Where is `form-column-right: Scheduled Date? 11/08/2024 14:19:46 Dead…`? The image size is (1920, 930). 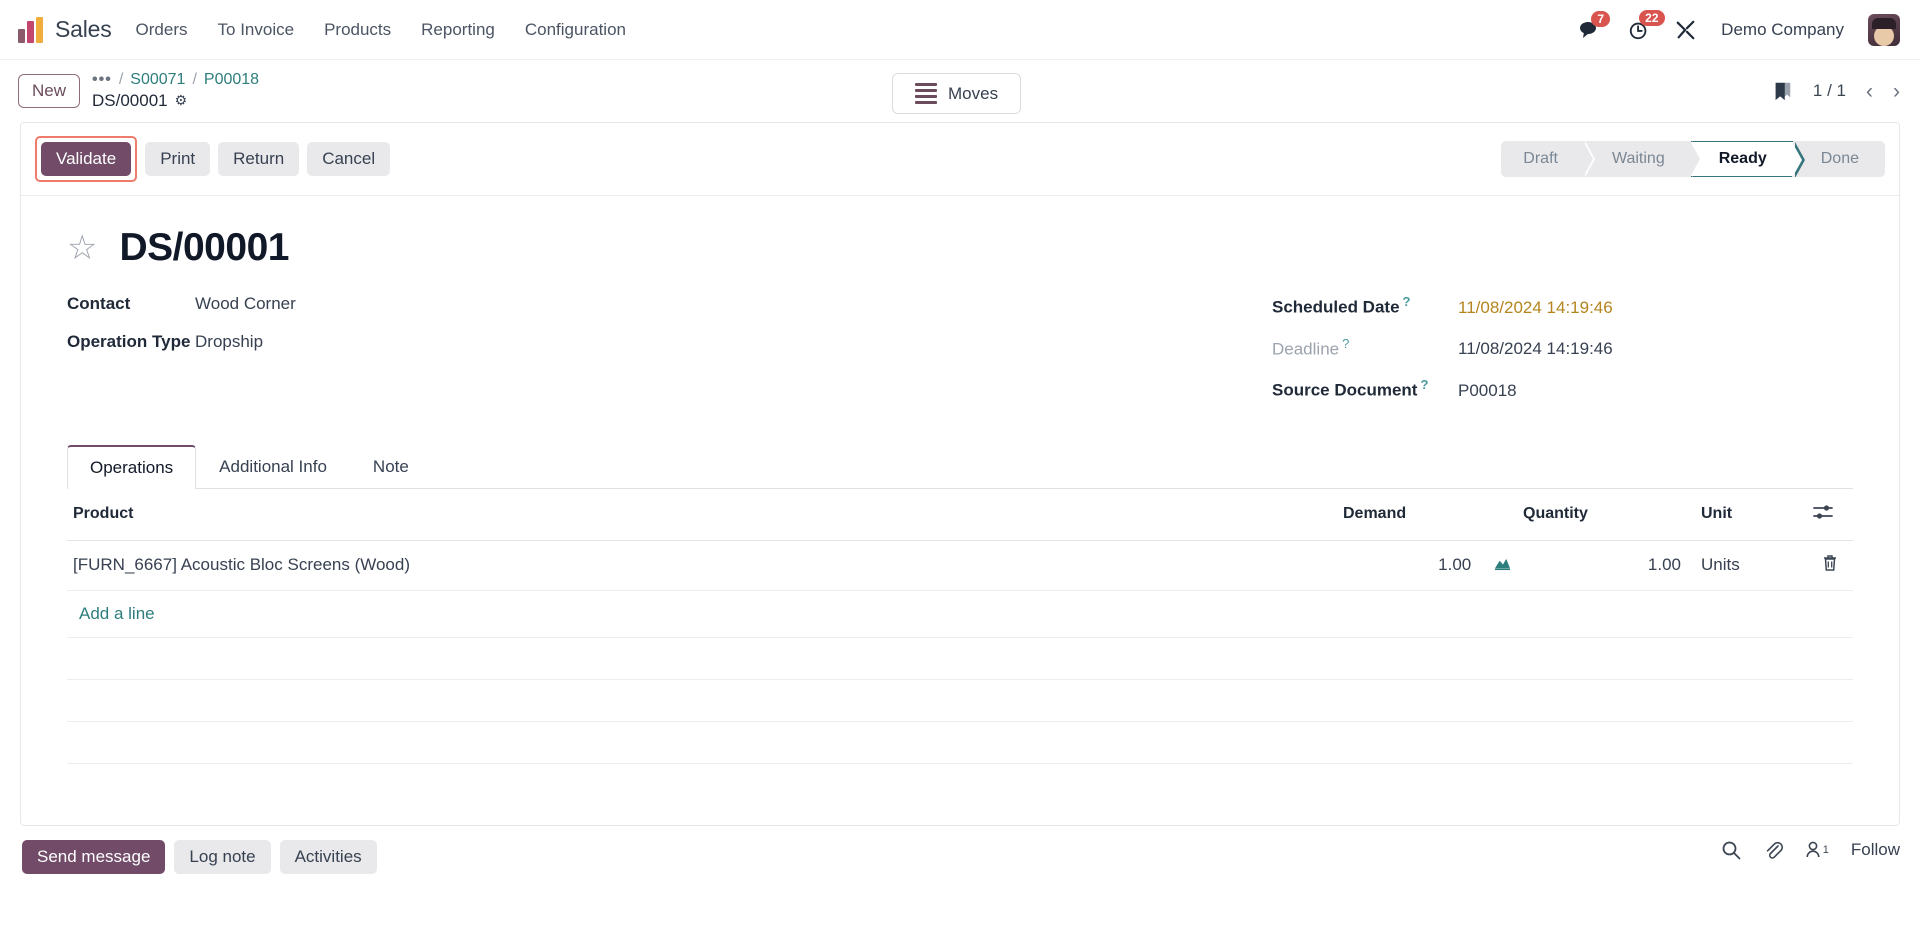
form-column-right: Scheduled Date? 11/08/2024 14:19:46 Dead… is located at coordinates (1406, 356).